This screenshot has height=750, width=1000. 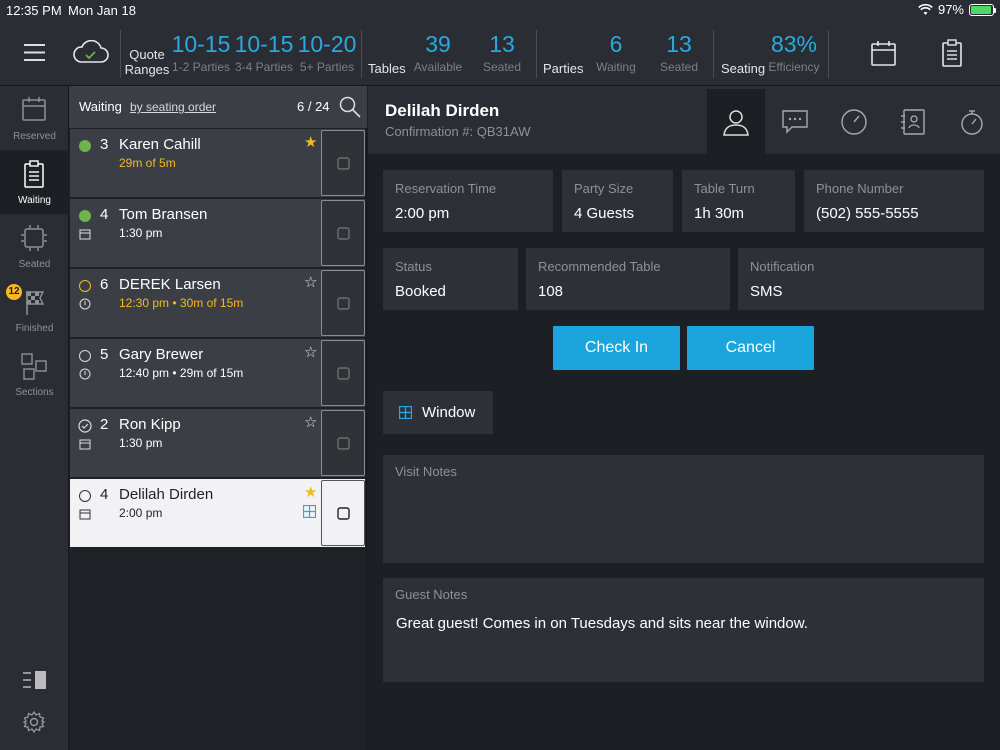 I want to click on stat-value: 13, so click(x=502, y=44).